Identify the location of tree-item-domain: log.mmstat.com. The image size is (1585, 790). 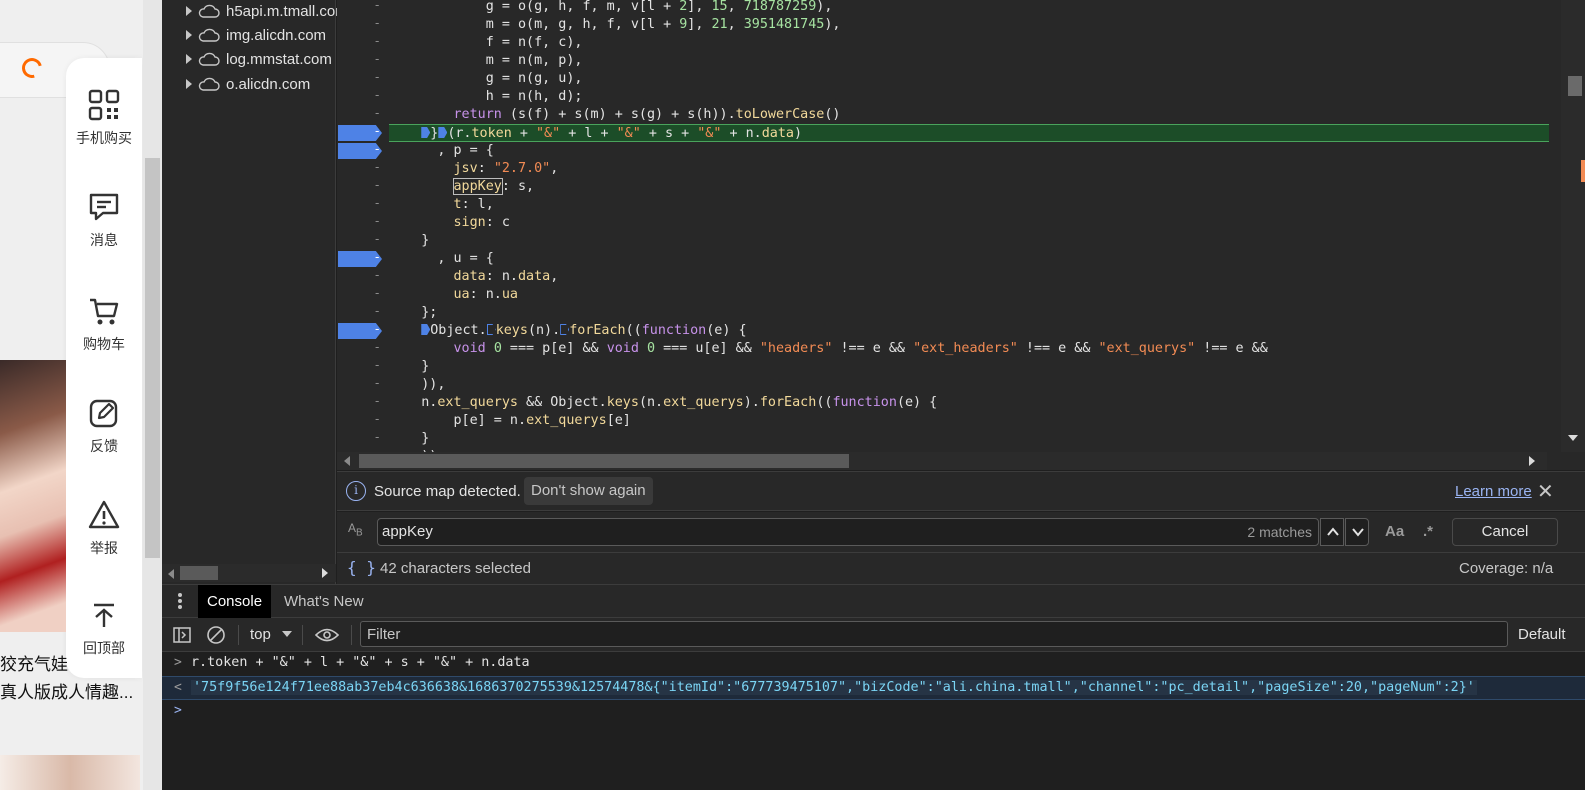
(259, 59).